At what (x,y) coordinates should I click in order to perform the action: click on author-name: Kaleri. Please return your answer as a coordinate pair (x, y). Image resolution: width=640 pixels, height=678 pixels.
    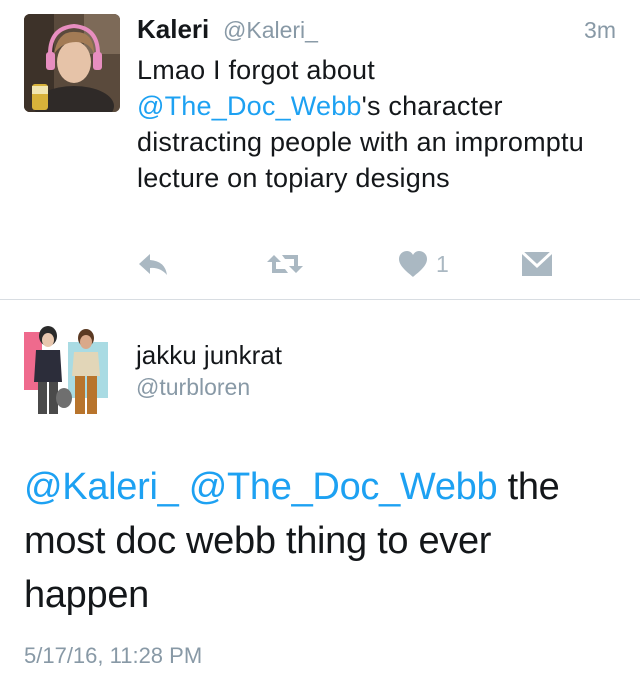
    Looking at the image, I should click on (173, 29).